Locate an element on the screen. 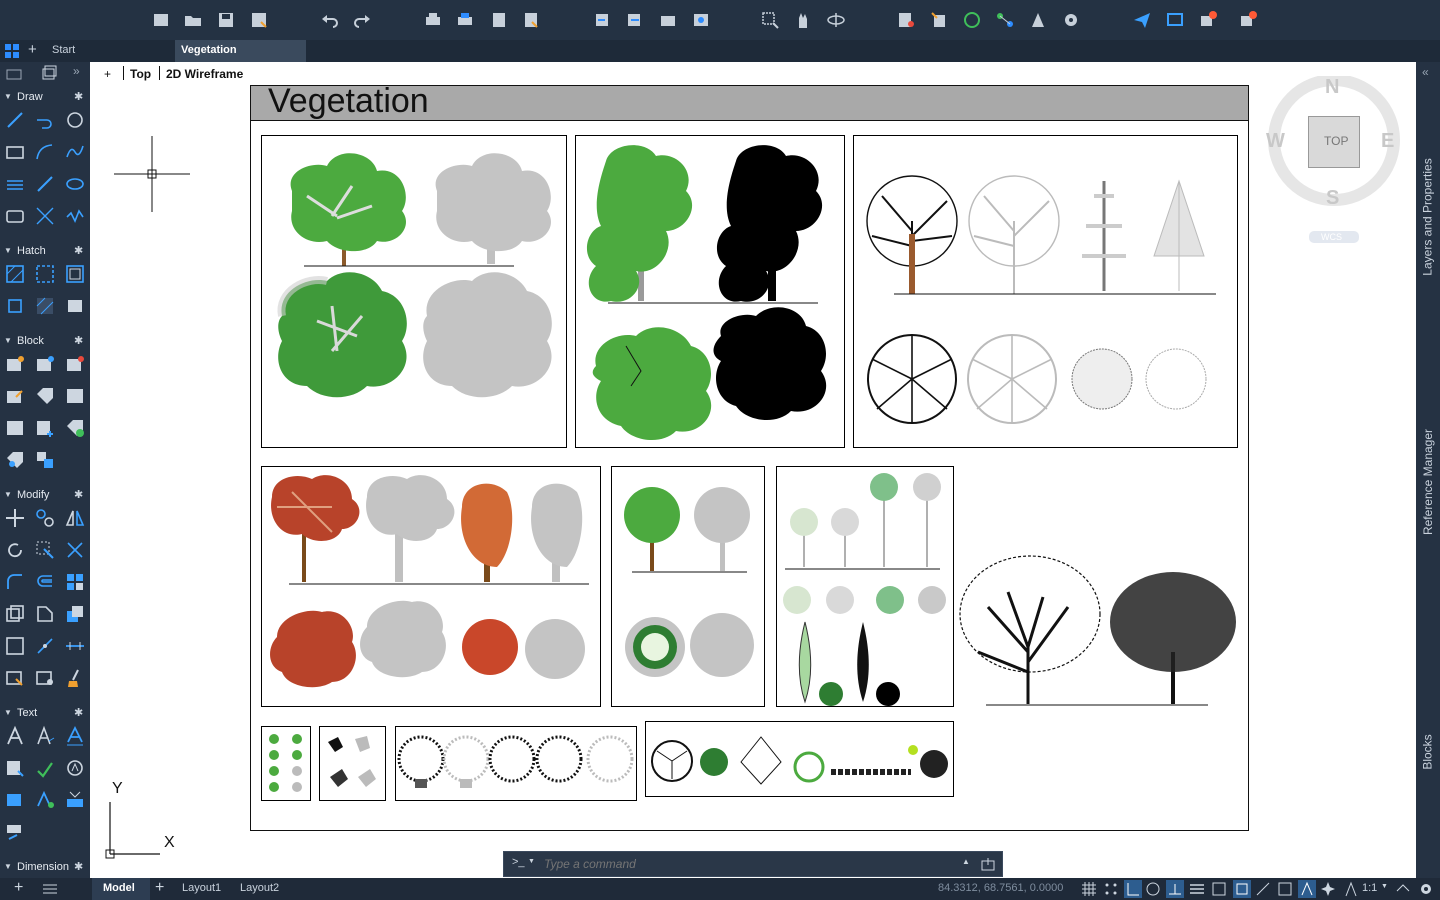 The image size is (1440, 900). sheet-icon is located at coordinates (1038, 20).